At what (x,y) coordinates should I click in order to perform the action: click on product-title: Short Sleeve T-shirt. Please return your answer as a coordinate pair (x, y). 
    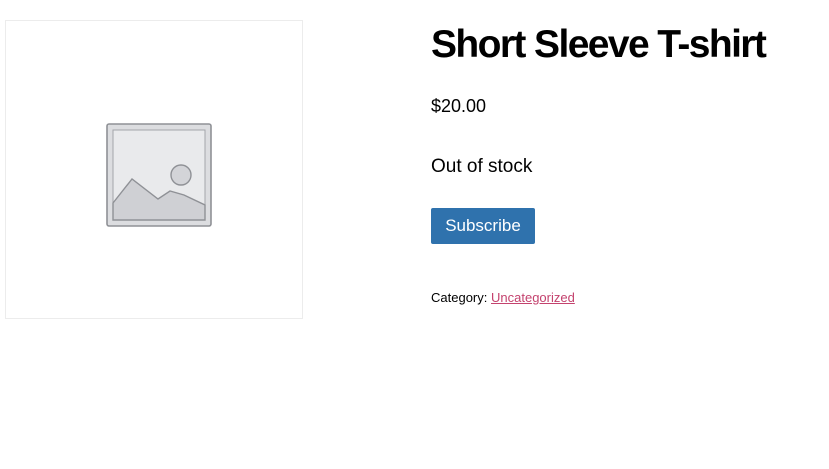
    Looking at the image, I should click on (599, 44).